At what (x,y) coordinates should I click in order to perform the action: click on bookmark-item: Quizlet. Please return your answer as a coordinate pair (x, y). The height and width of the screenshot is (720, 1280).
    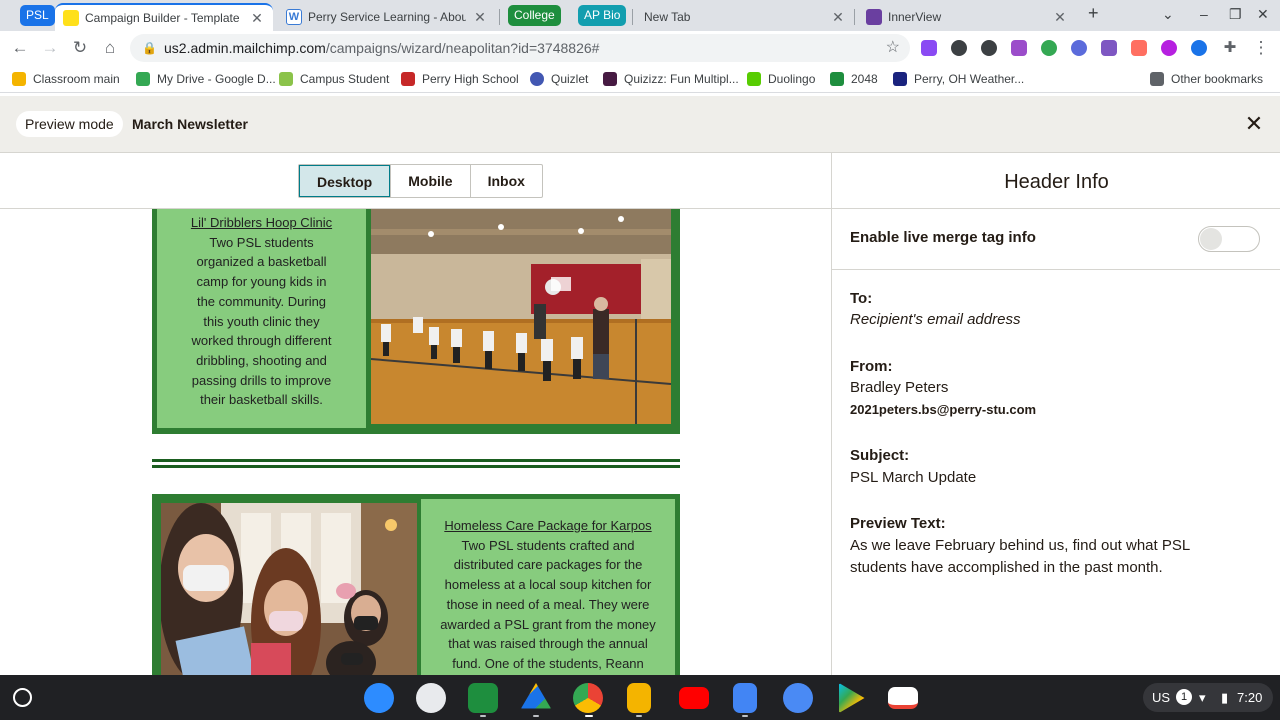
    Looking at the image, I should click on (559, 79).